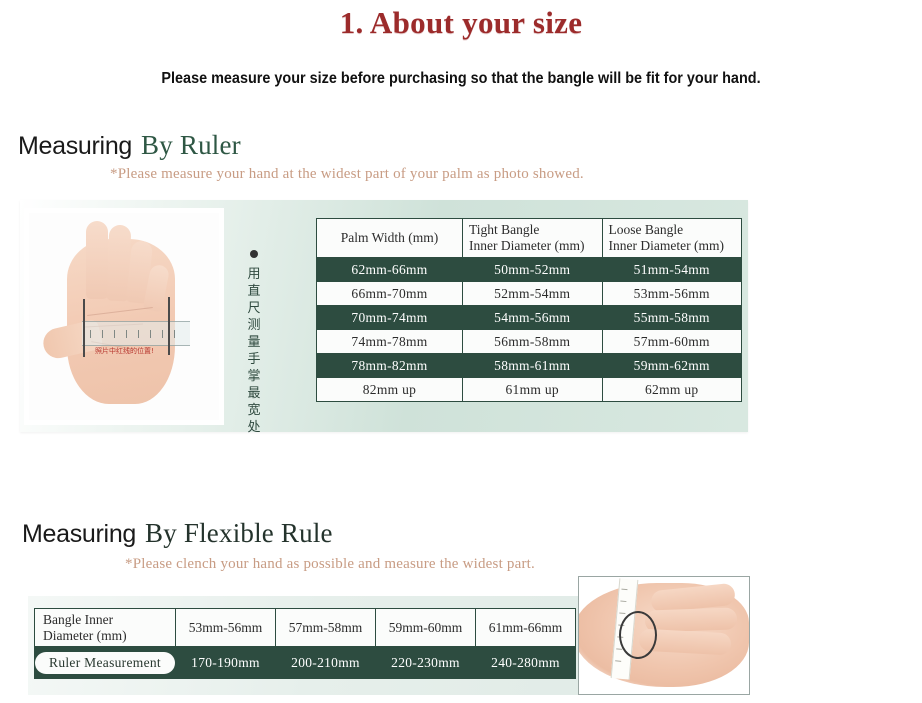 Image resolution: width=922 pixels, height=703 pixels. What do you see at coordinates (632, 576) in the screenshot?
I see `tape-clip-icon` at bounding box center [632, 576].